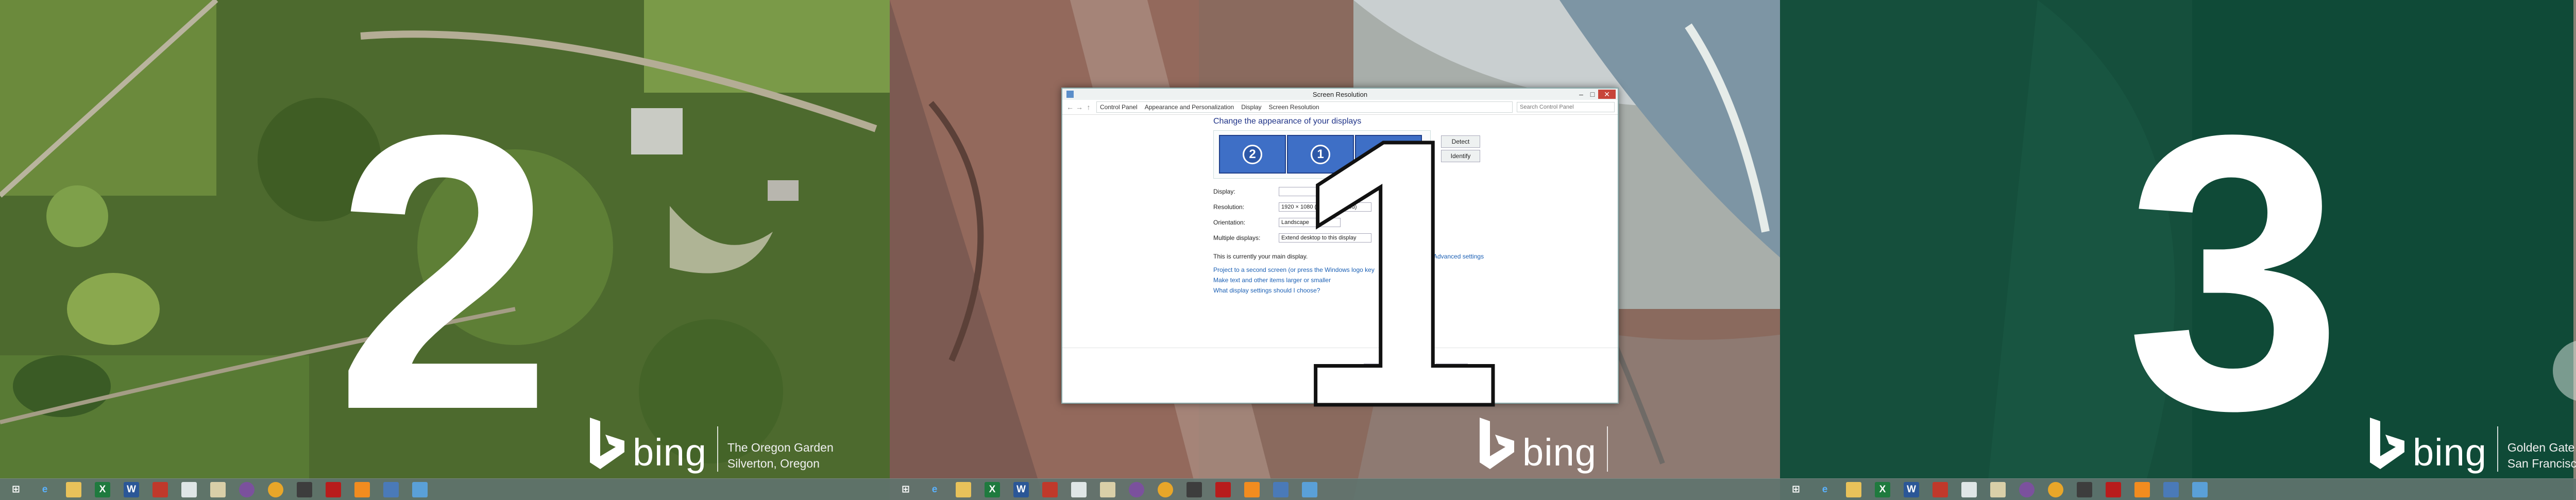  I want to click on control-panel-icon, so click(1070, 95).